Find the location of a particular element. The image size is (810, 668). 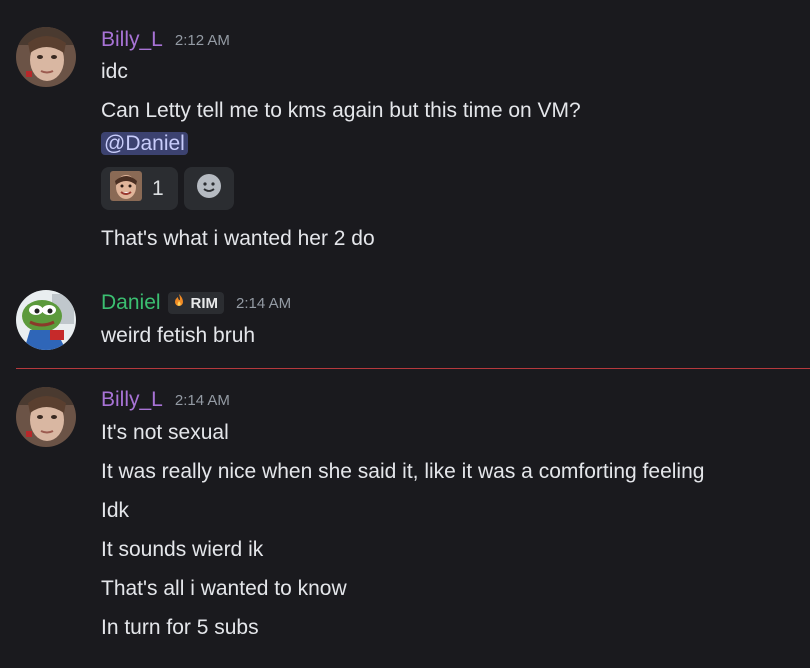

message-line: That's all i wanted to know is located at coordinates (224, 588).